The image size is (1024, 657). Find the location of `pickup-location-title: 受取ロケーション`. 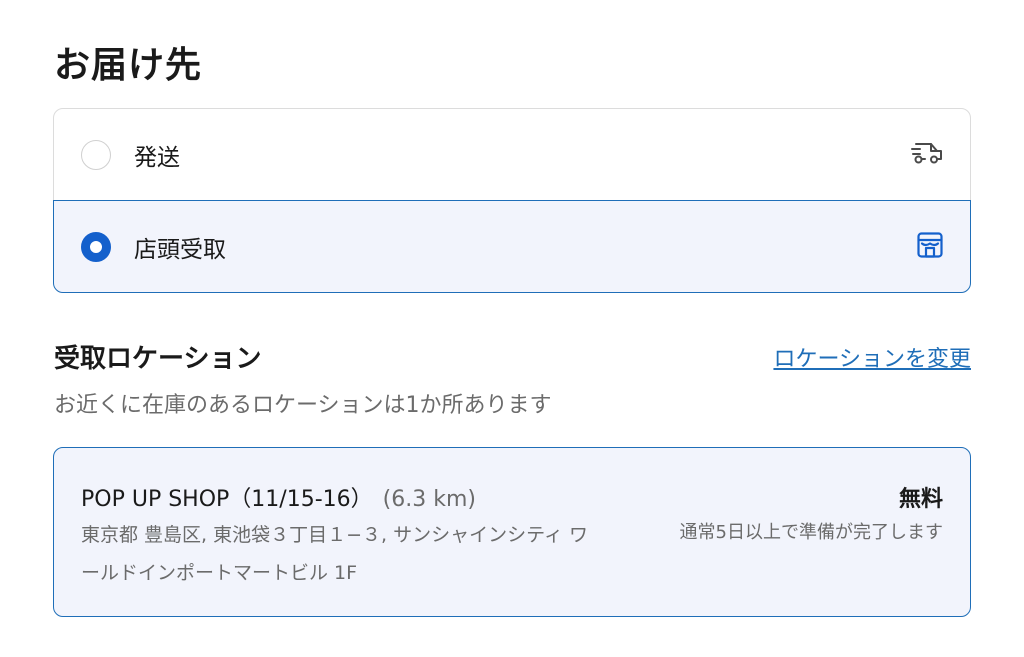

pickup-location-title: 受取ロケーション is located at coordinates (158, 359).